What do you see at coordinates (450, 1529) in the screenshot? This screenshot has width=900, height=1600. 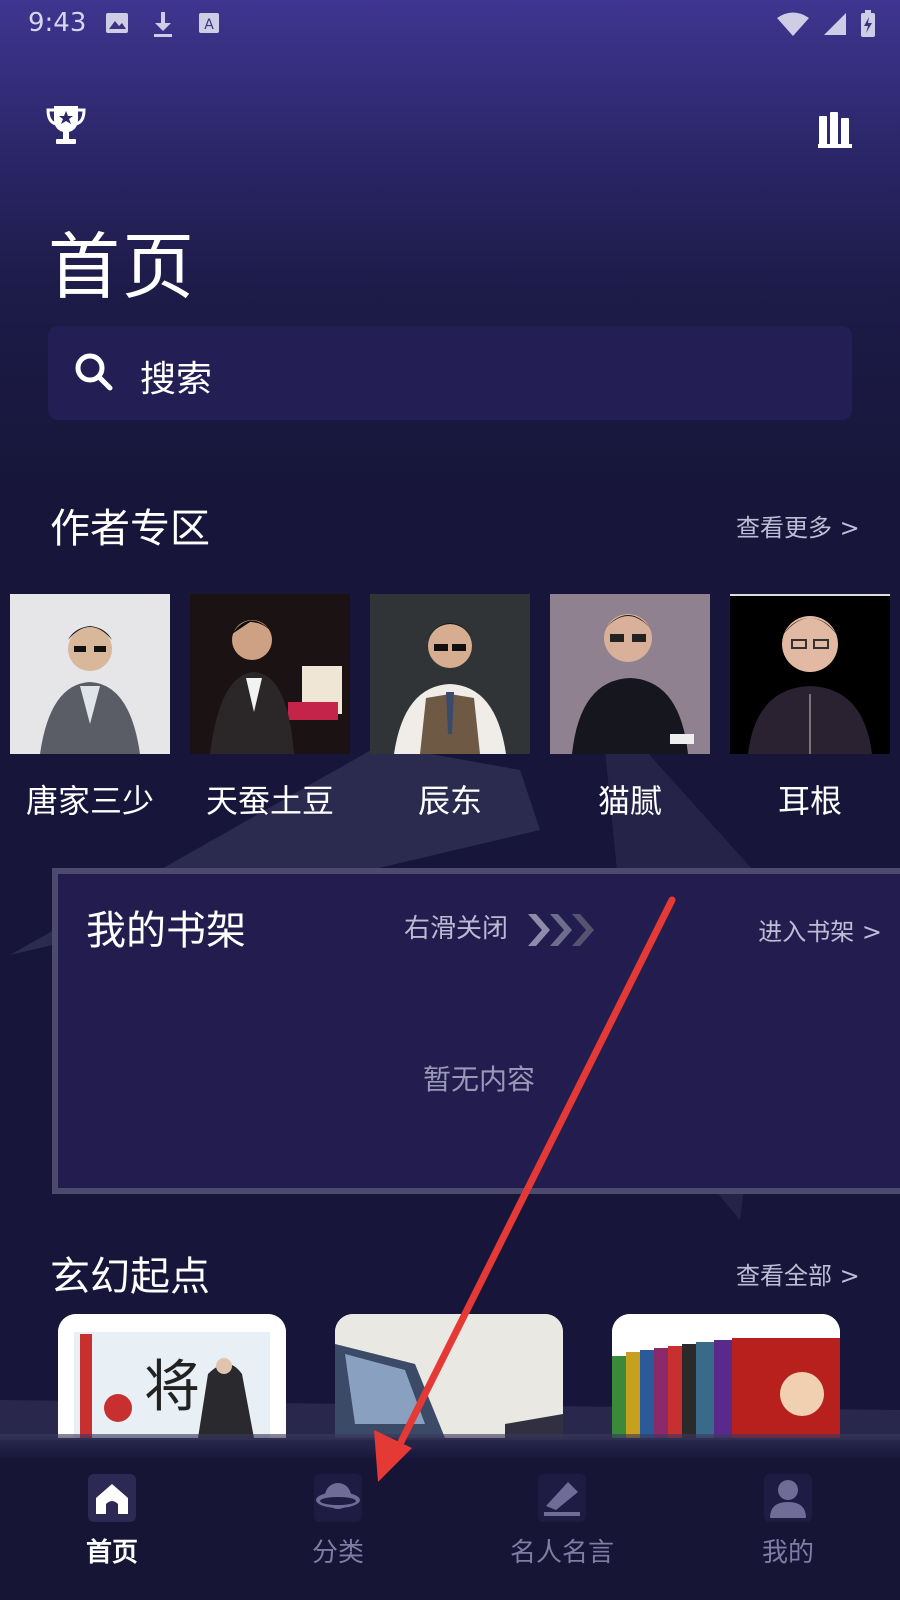 I see `bottom-tab-bar: 首页 分类 名人名言 我的` at bounding box center [450, 1529].